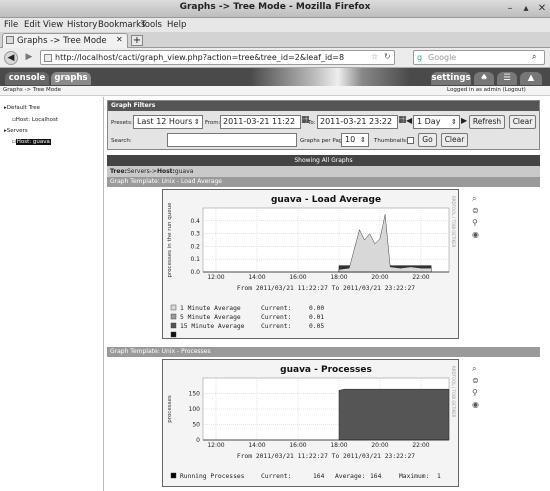 The height and width of the screenshot is (491, 550). What do you see at coordinates (486, 90) in the screenshot?
I see `login-status: Logged in as admin (Logout)` at bounding box center [486, 90].